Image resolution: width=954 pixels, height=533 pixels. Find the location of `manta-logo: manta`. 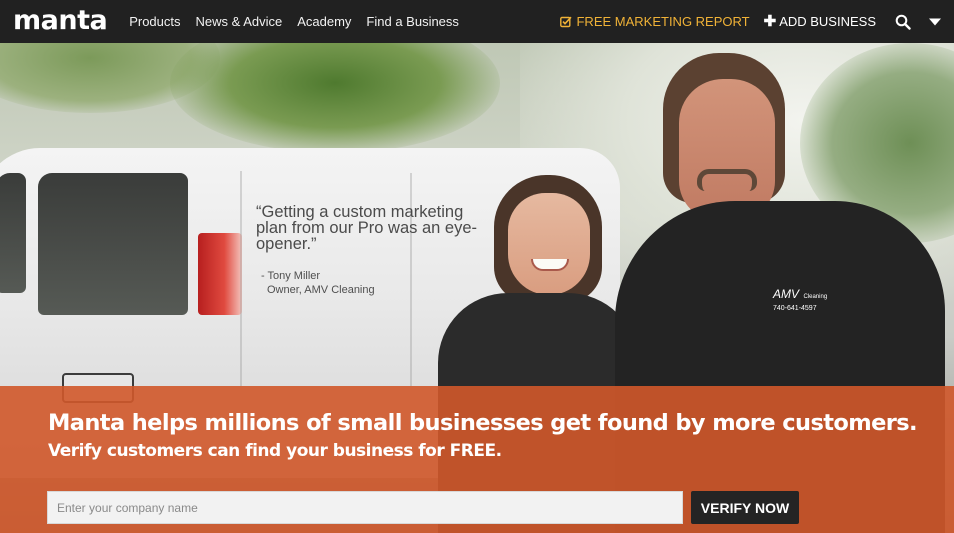

manta-logo: manta is located at coordinates (60, 21).